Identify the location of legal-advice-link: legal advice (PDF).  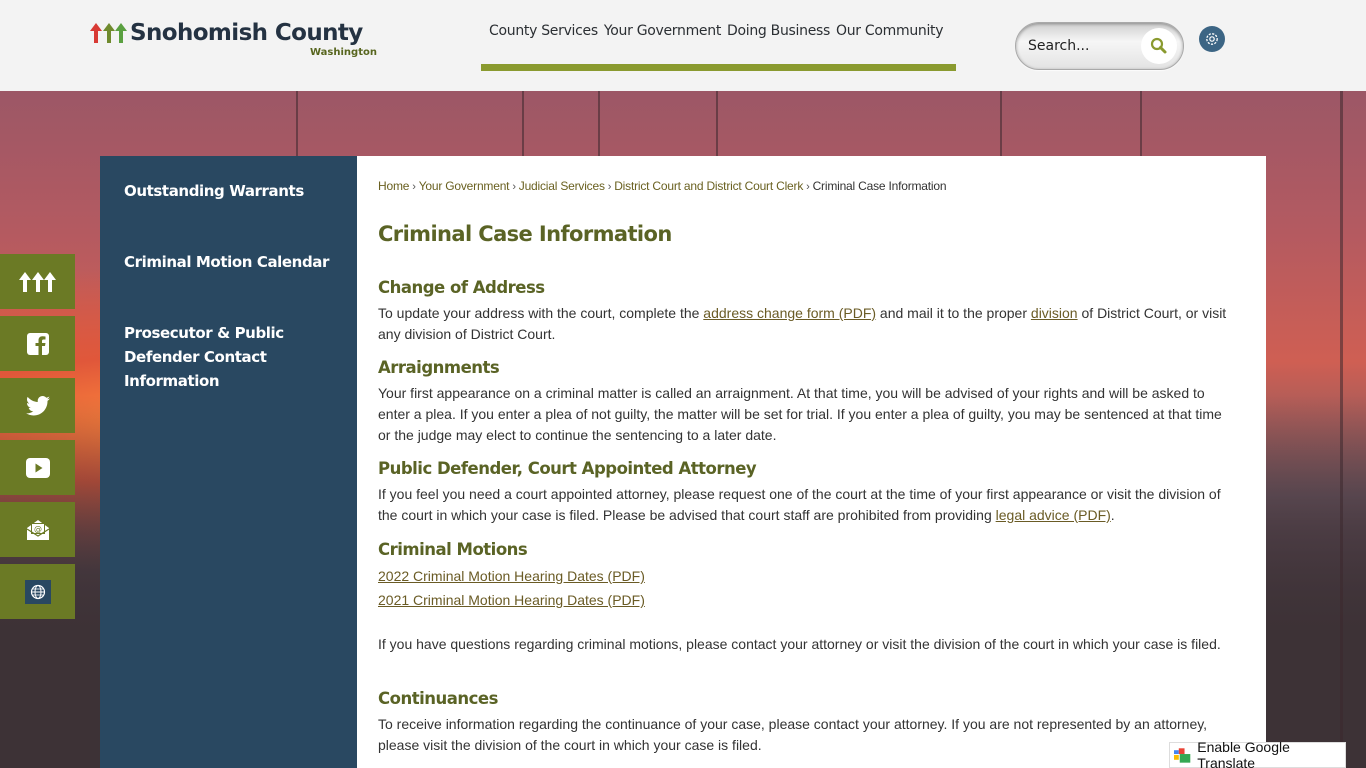
(1053, 515).